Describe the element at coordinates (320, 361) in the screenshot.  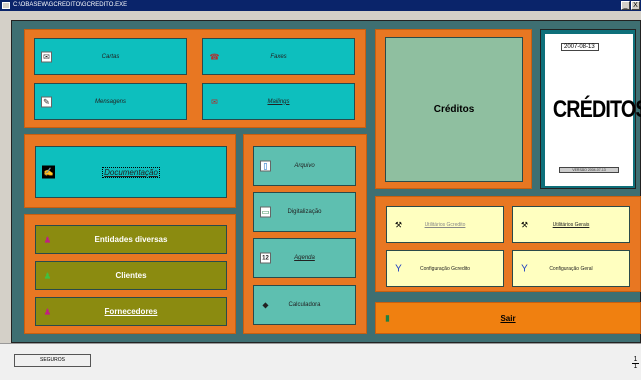
I see `status-bar: SEGUROS 1 1` at that location.